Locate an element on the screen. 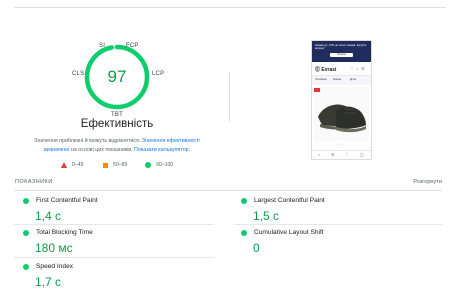 The image size is (450, 294). calculator-link: Показати калькулятор. is located at coordinates (162, 150).